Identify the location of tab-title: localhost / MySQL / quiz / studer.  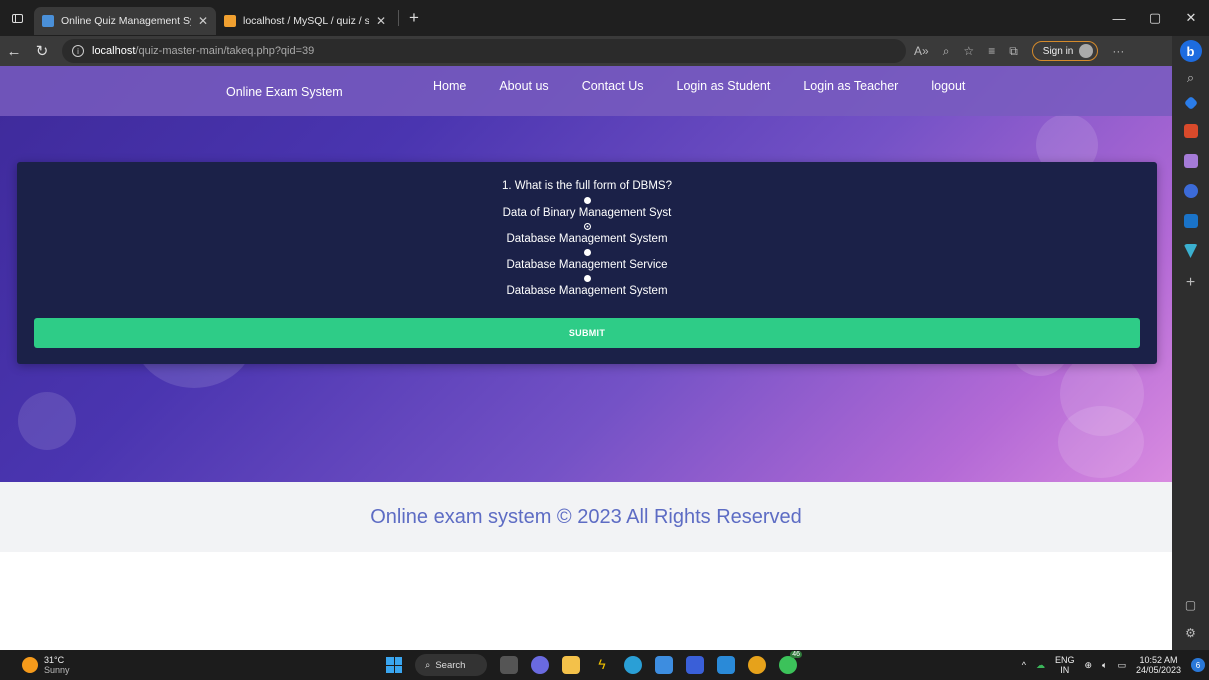
(306, 21).